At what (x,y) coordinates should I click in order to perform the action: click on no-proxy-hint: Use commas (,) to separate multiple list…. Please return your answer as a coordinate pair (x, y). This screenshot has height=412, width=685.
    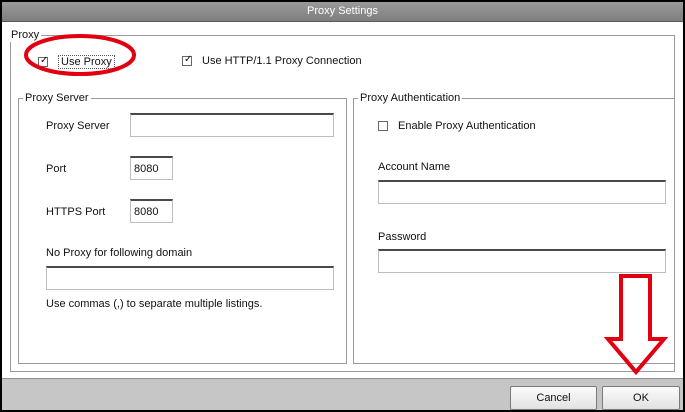
    Looking at the image, I should click on (154, 304).